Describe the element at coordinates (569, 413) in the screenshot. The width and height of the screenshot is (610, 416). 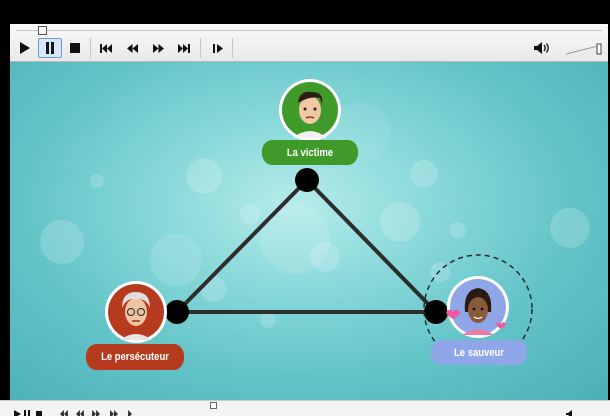
I see `bottom-speaker-icon` at that location.